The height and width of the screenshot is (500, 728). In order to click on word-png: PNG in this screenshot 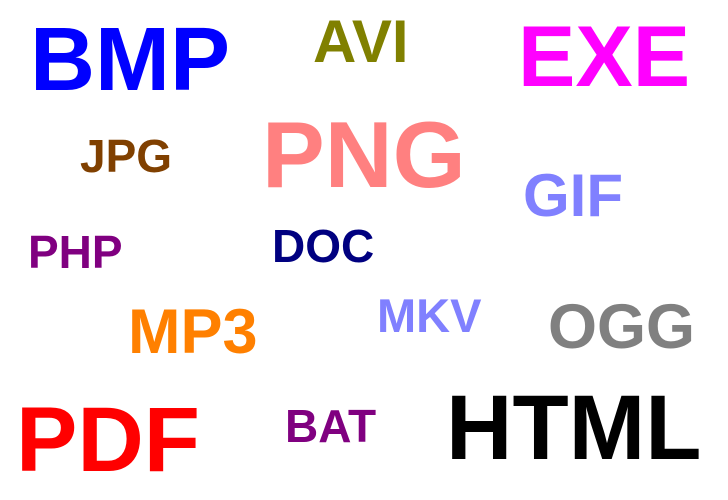, I will do `click(364, 154)`.